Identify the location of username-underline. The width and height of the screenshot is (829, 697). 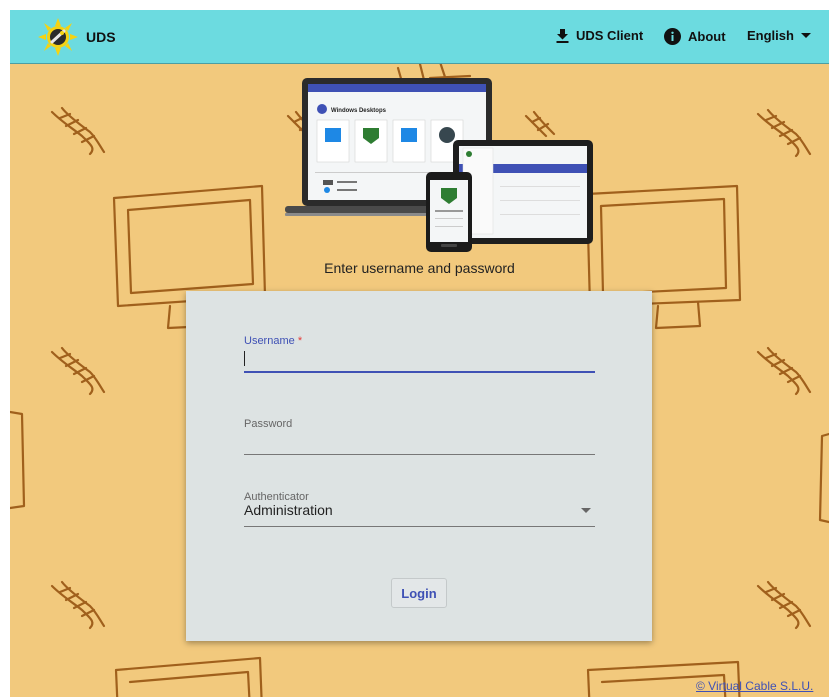
(419, 372).